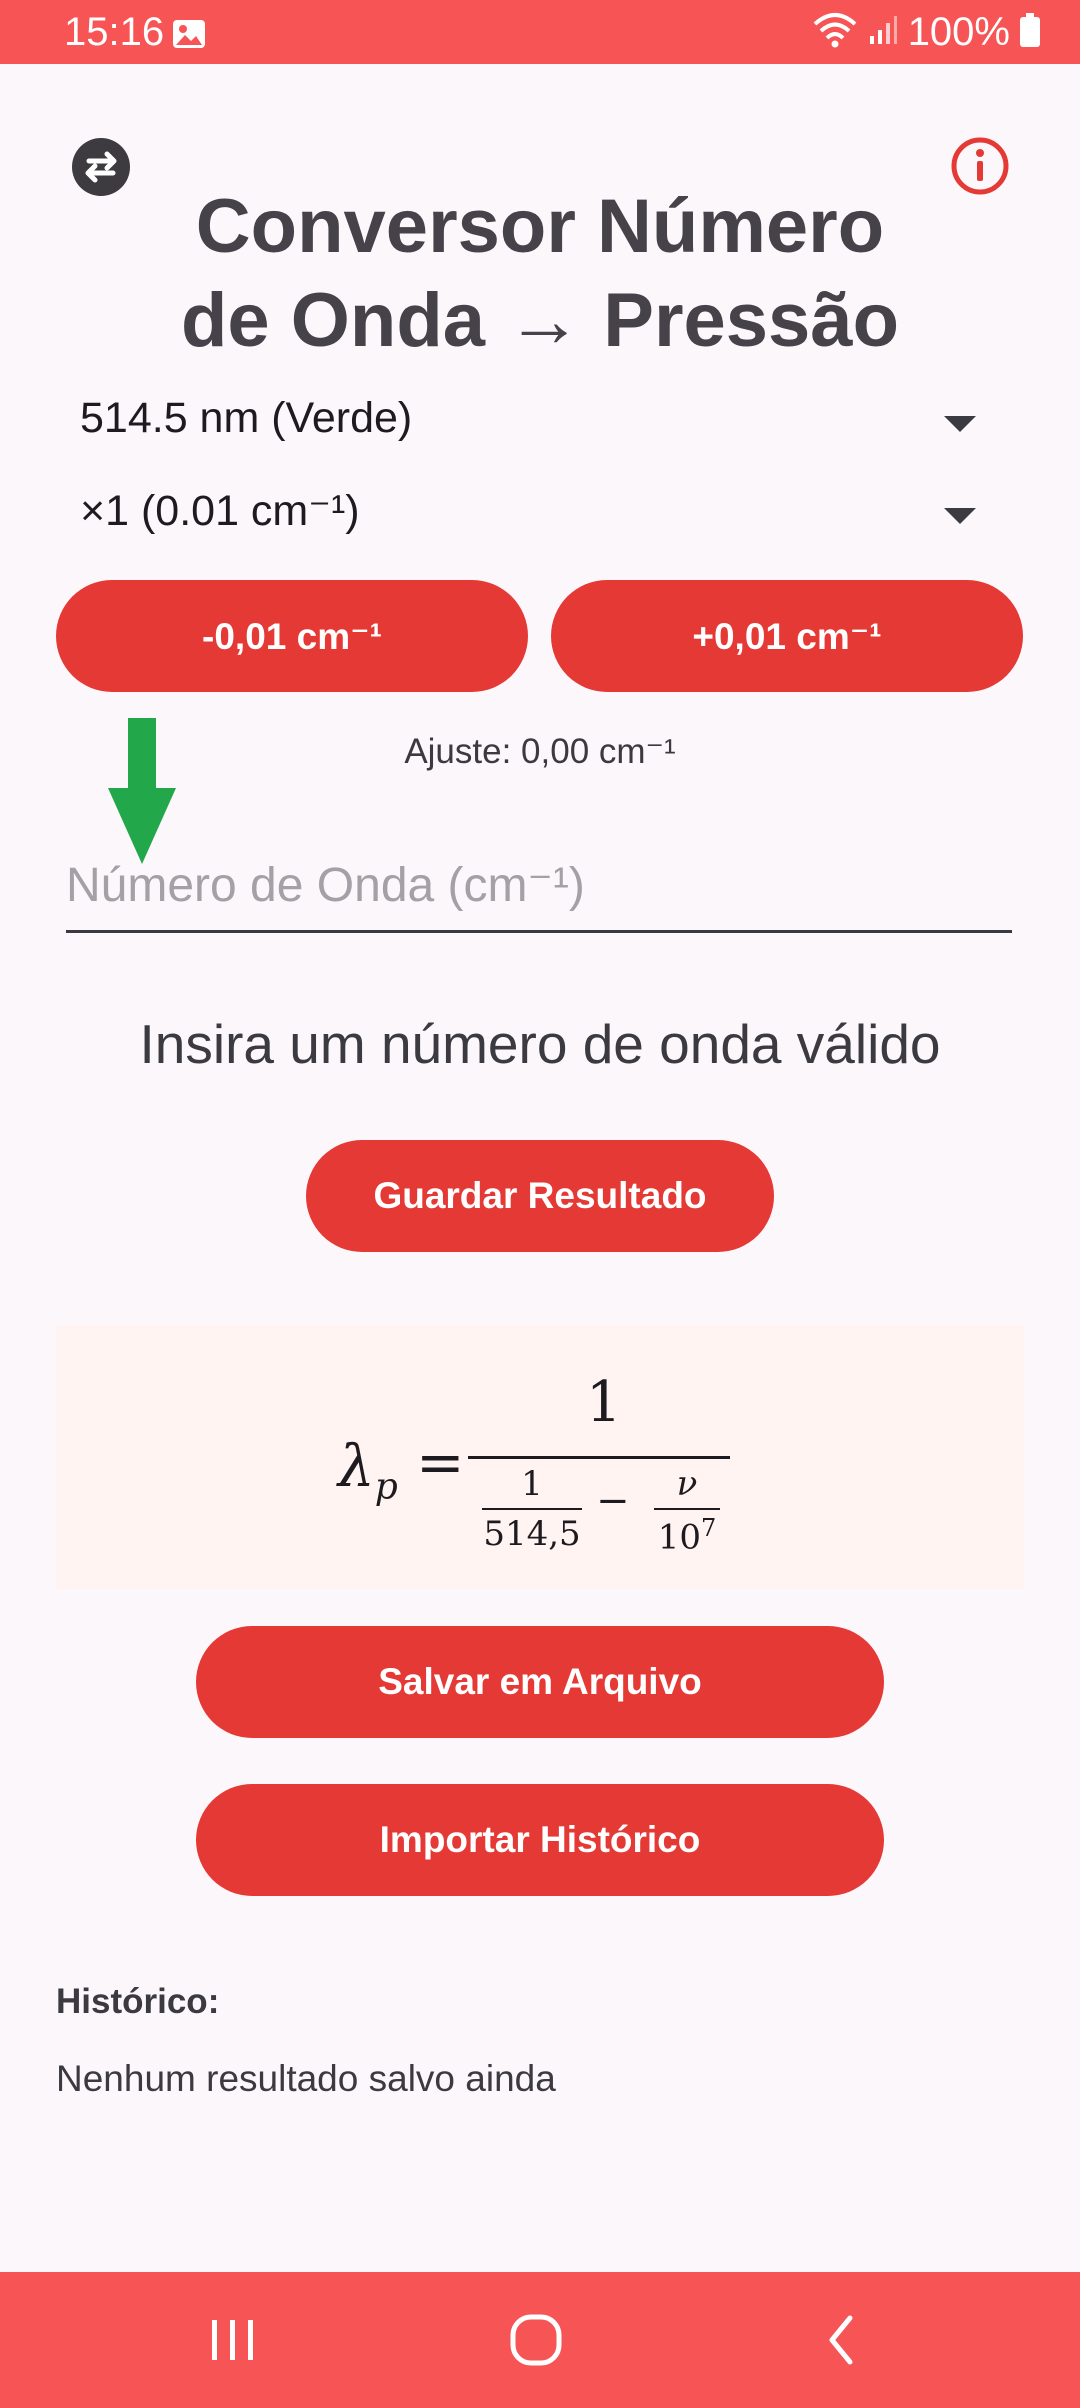 The image size is (1080, 2408). What do you see at coordinates (842, 2342) in the screenshot?
I see `back-icon` at bounding box center [842, 2342].